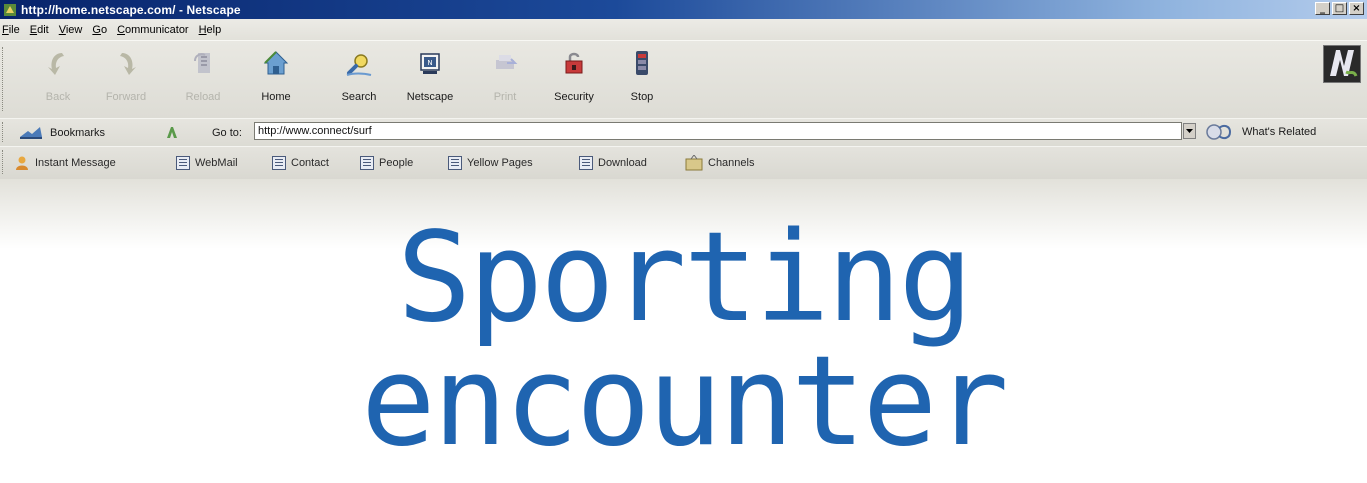 The image size is (1367, 483). I want to click on chevron-down-icon, so click(1189, 131).